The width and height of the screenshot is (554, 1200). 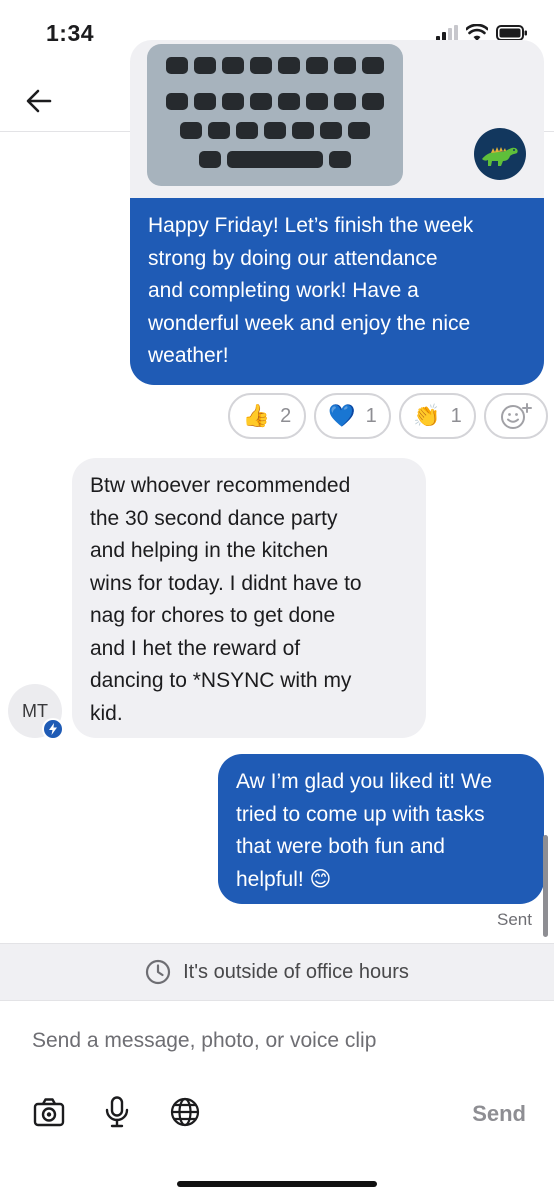 What do you see at coordinates (427, 415) in the screenshot?
I see `clapping-hands-icon: 👏` at bounding box center [427, 415].